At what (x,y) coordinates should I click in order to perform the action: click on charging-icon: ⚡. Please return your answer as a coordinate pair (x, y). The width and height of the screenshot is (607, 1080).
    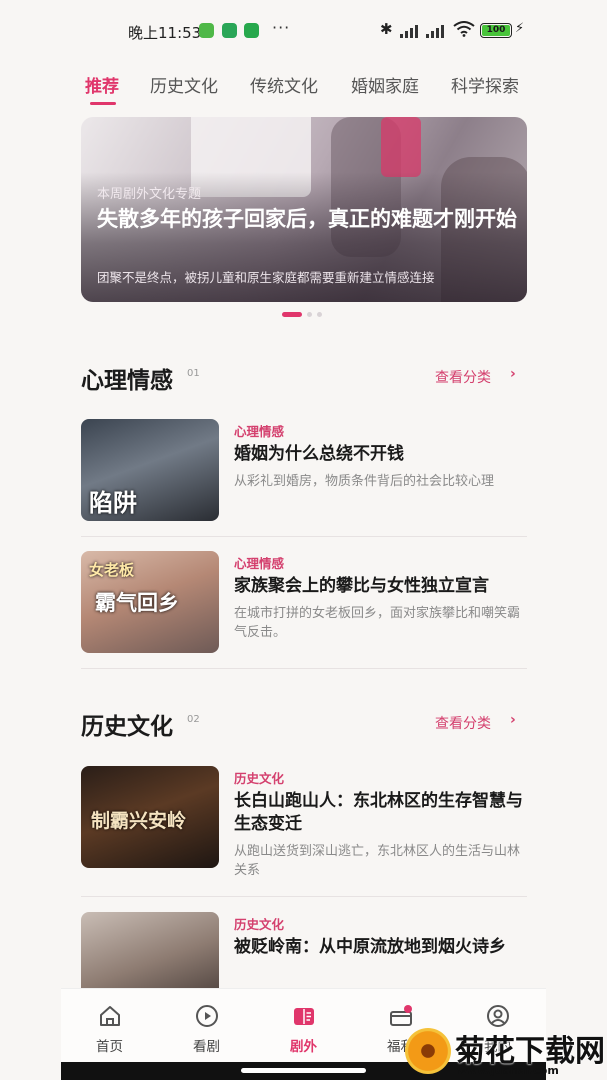
    Looking at the image, I should click on (520, 28).